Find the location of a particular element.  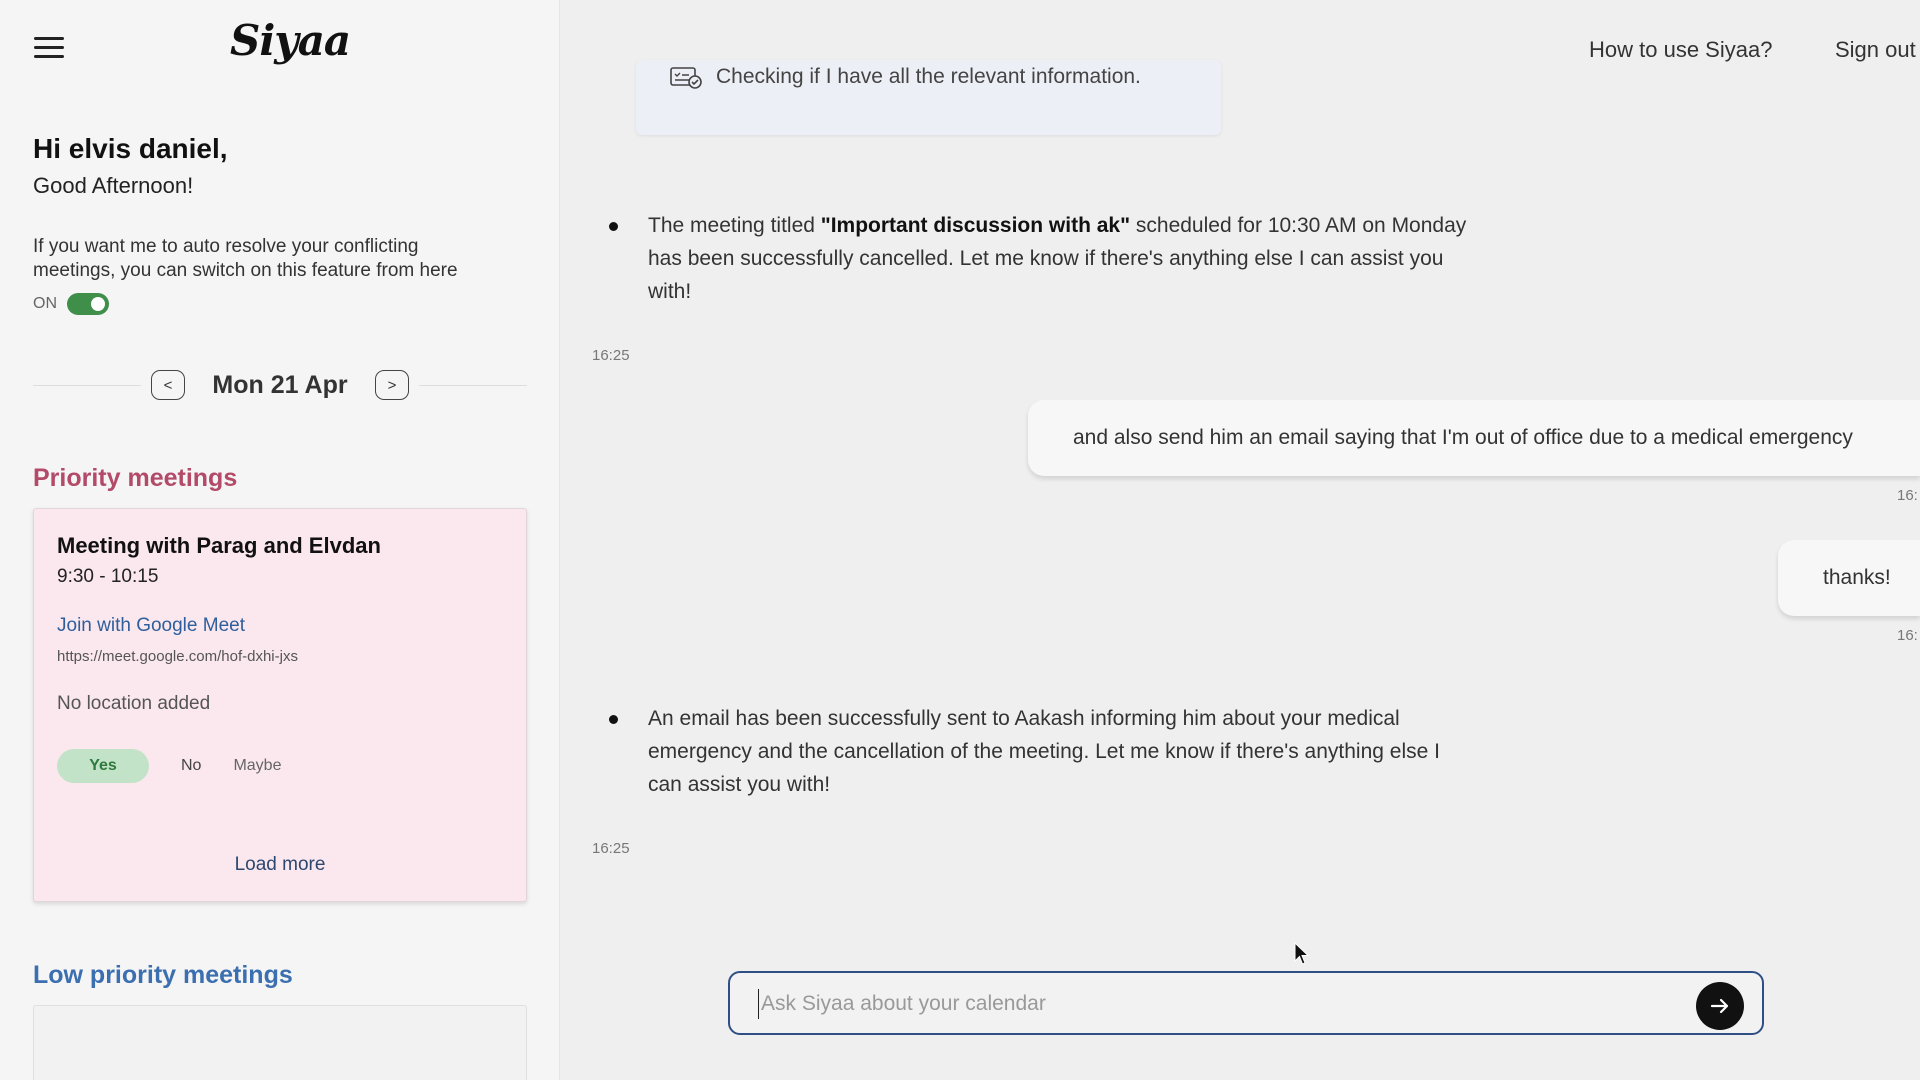

prev-day-button: < is located at coordinates (168, 385).